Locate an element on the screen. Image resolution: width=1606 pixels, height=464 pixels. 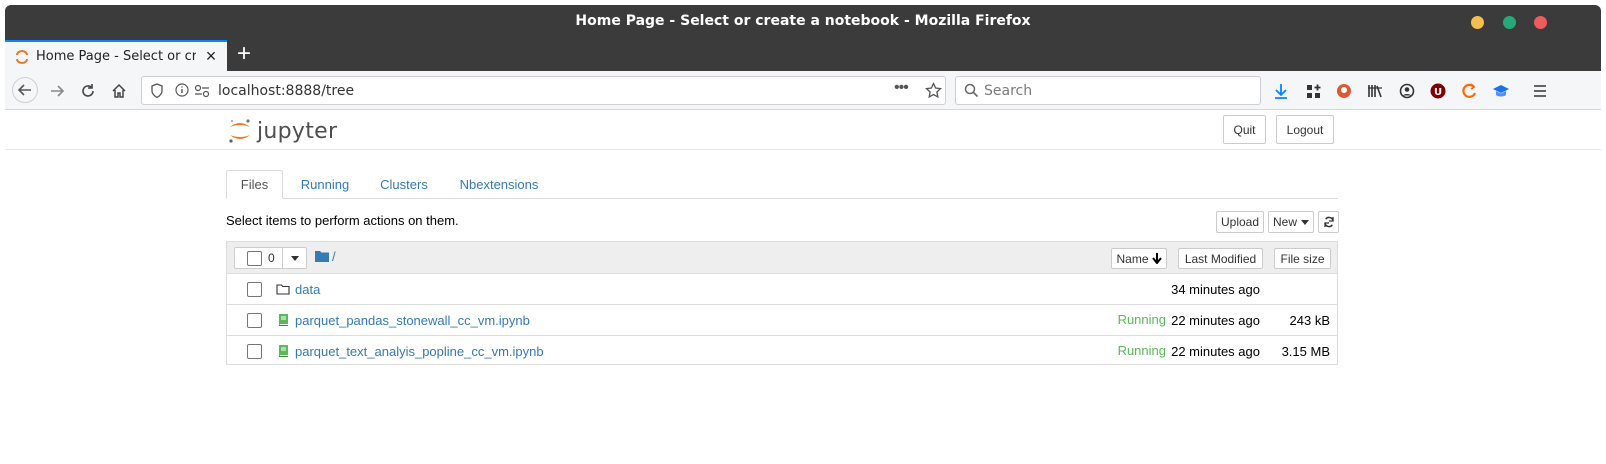
site-info-icon is located at coordinates (182, 90).